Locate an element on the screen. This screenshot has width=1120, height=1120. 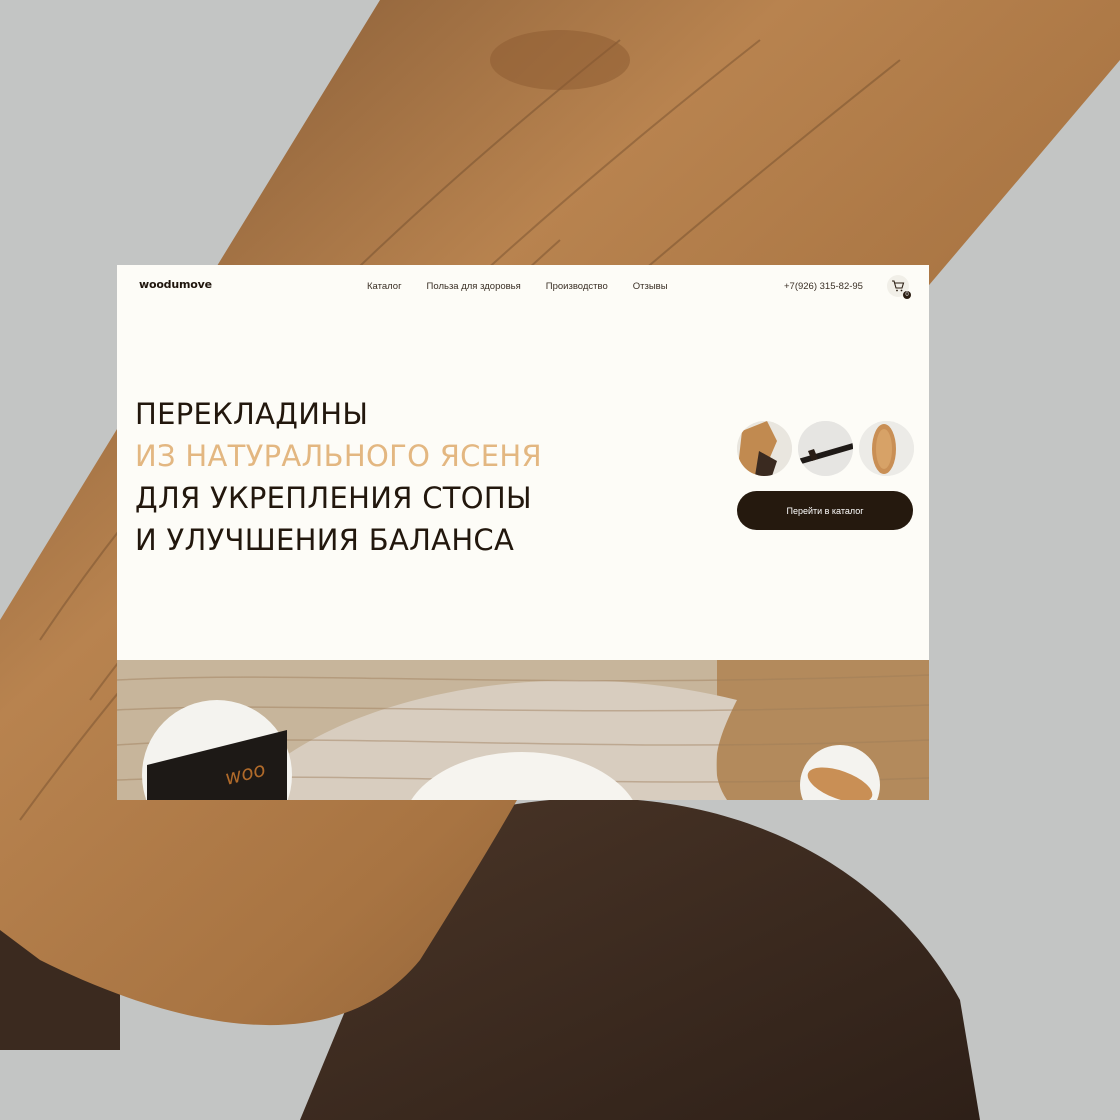
cart-button: 0 is located at coordinates (899, 287).